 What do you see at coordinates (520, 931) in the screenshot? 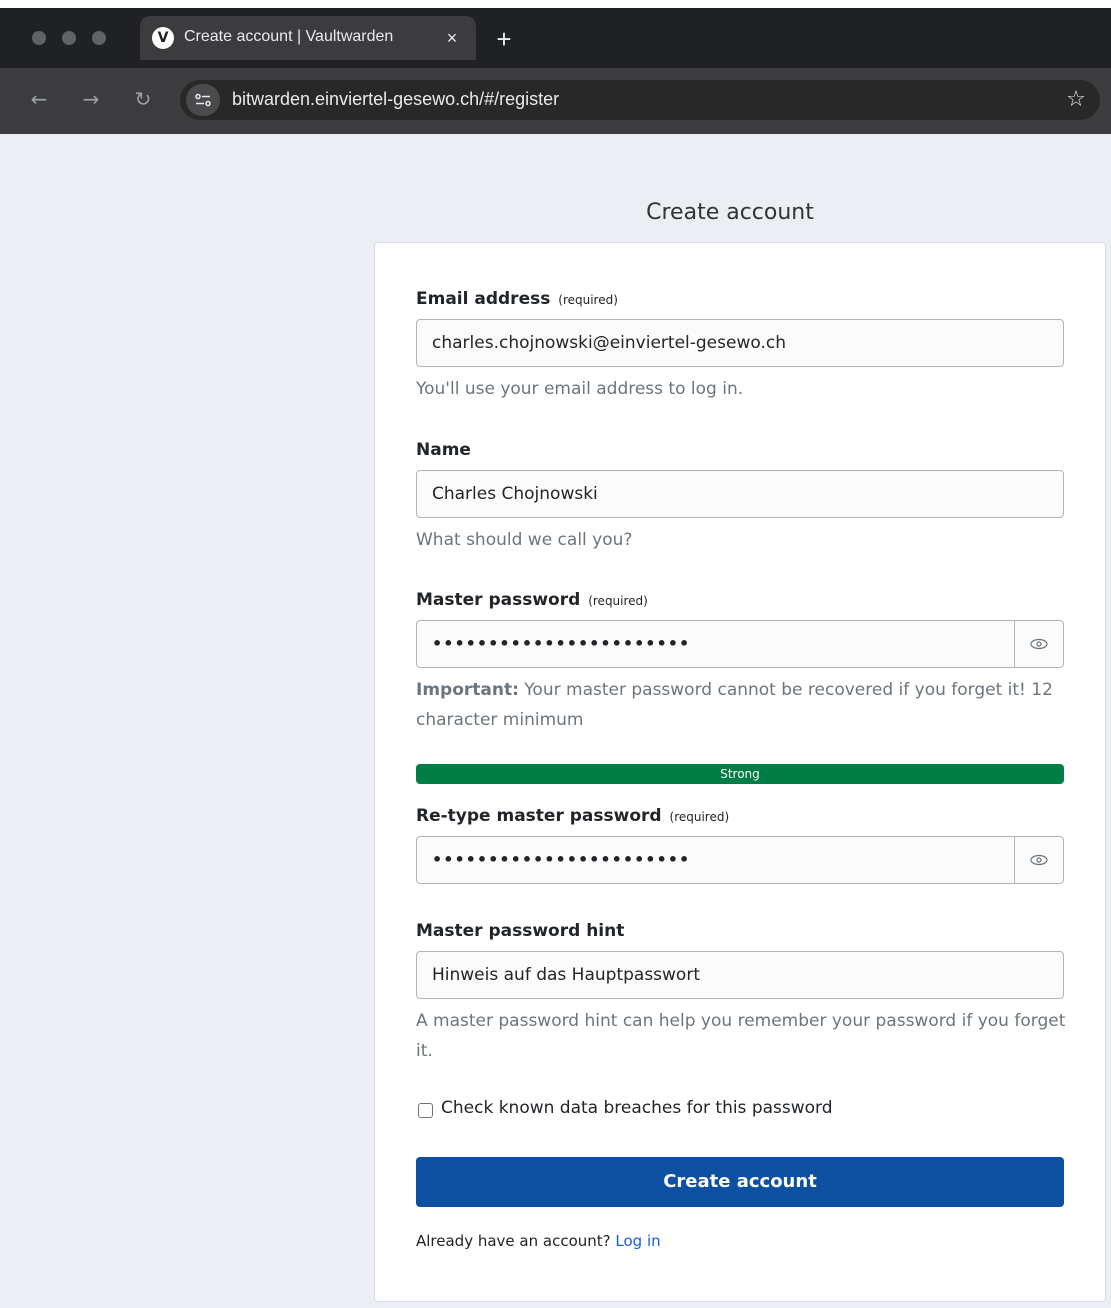
I see `password-hint-label: Master password hint` at bounding box center [520, 931].